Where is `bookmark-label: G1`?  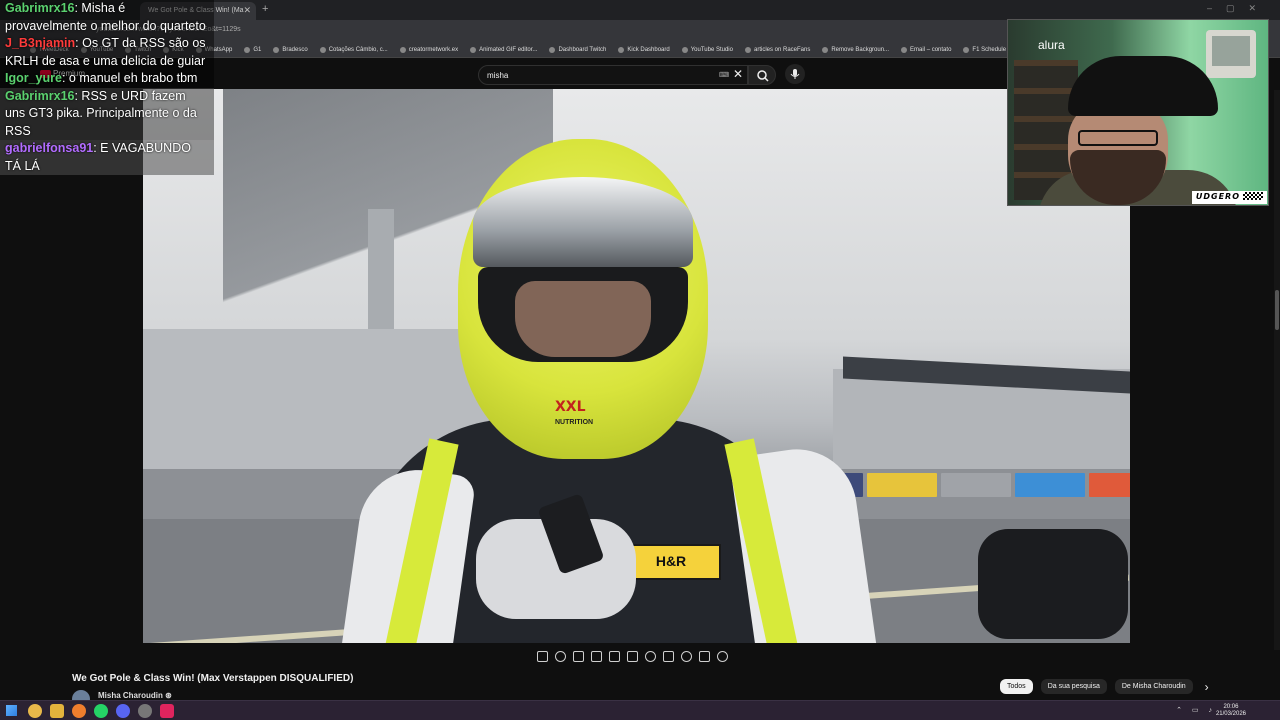
bookmark-label: G1 is located at coordinates (257, 49).